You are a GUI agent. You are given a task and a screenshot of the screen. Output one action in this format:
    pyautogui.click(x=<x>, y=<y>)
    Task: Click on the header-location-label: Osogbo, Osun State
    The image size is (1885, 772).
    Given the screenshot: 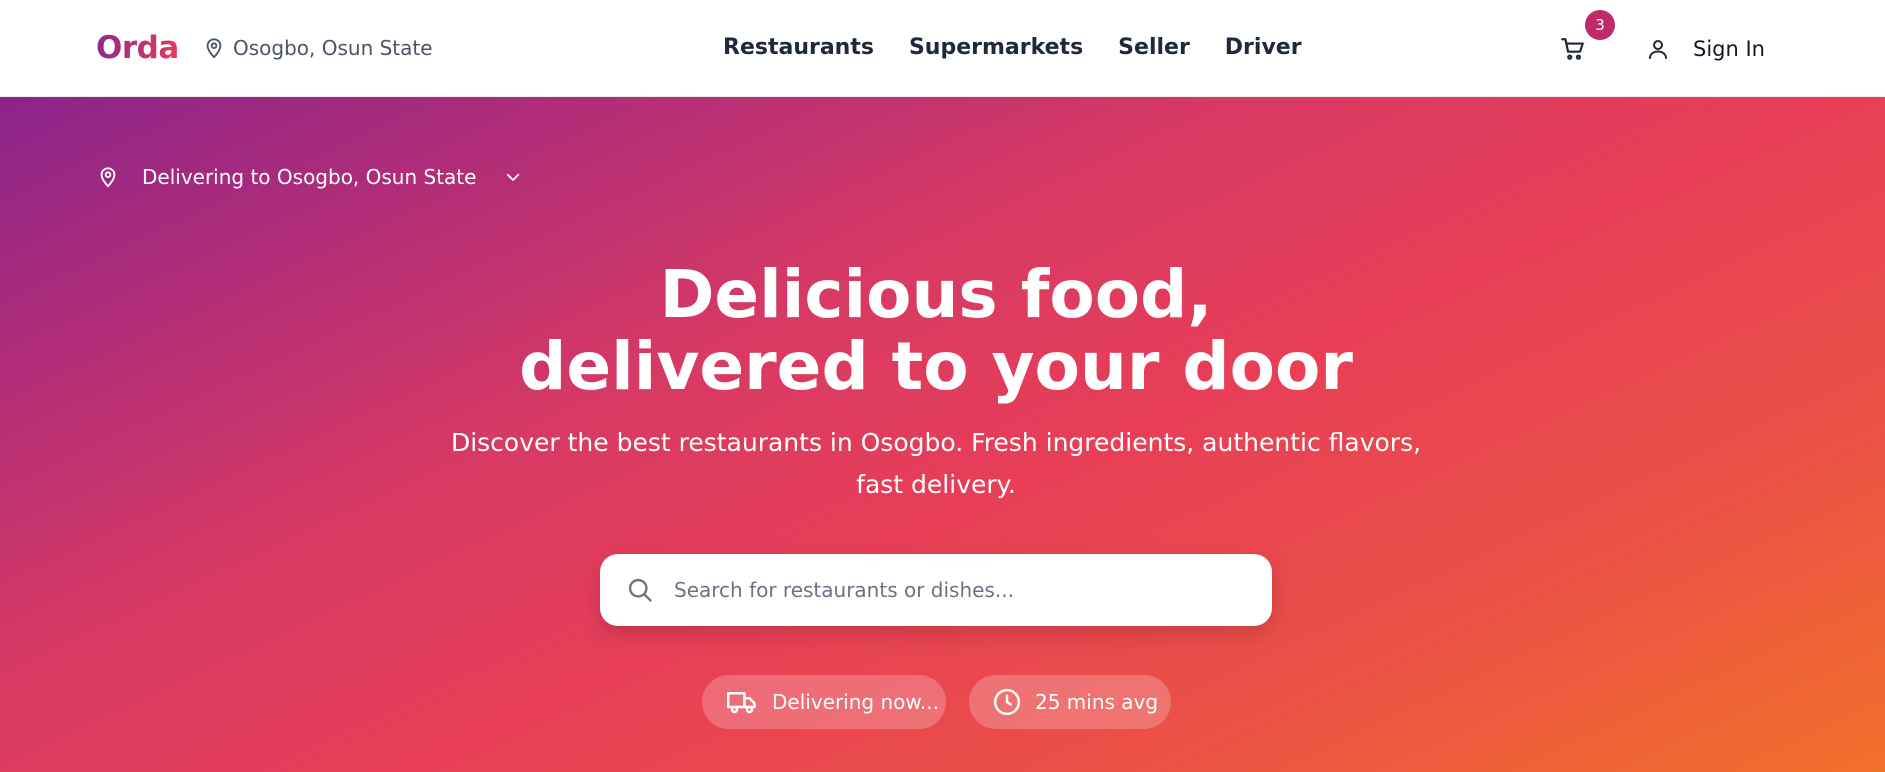 What is the action you would take?
    pyautogui.click(x=333, y=48)
    